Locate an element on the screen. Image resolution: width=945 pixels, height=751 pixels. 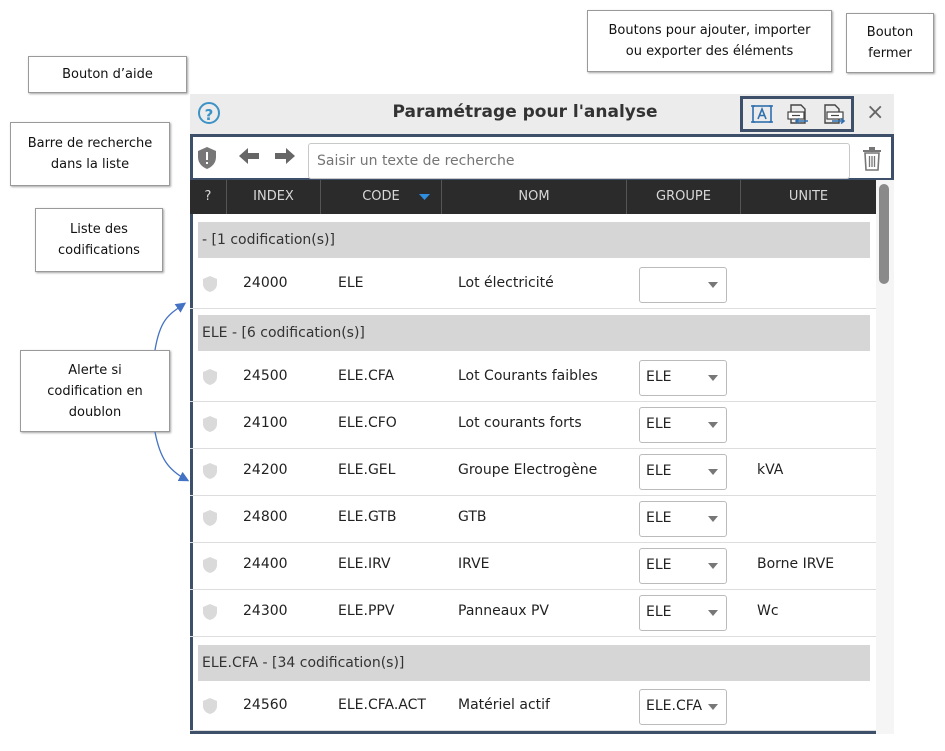
row-code: ELE.CFO is located at coordinates (367, 423).